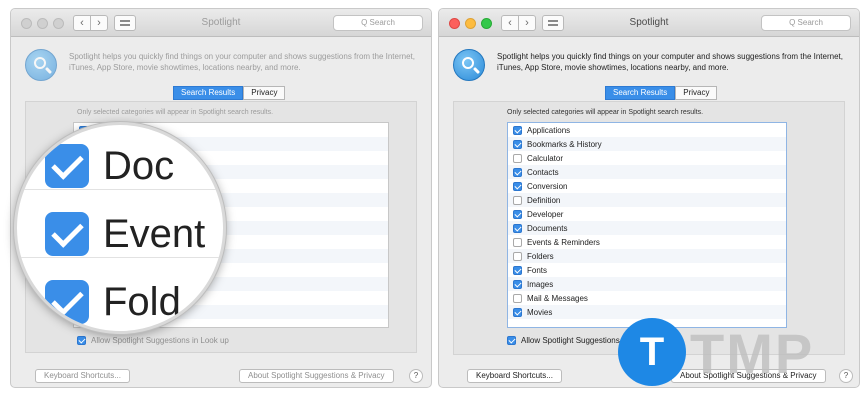 This screenshot has width=868, height=394. I want to click on list-item: Calculator, so click(647, 158).